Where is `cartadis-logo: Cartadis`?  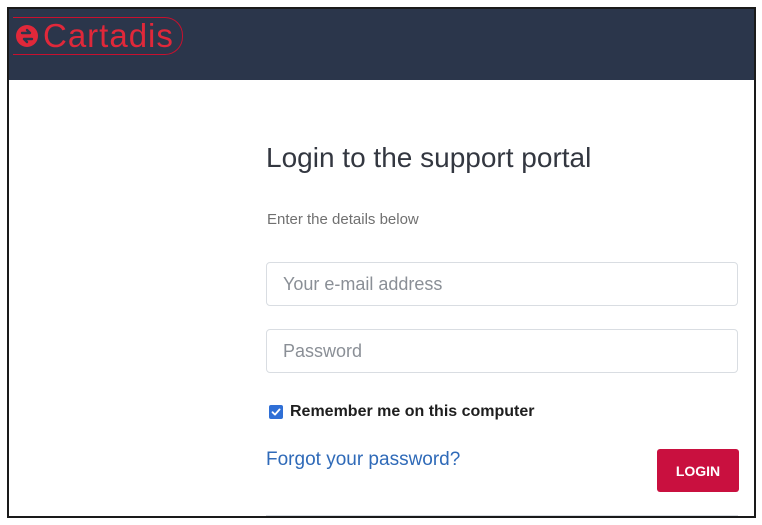 cartadis-logo: Cartadis is located at coordinates (98, 36).